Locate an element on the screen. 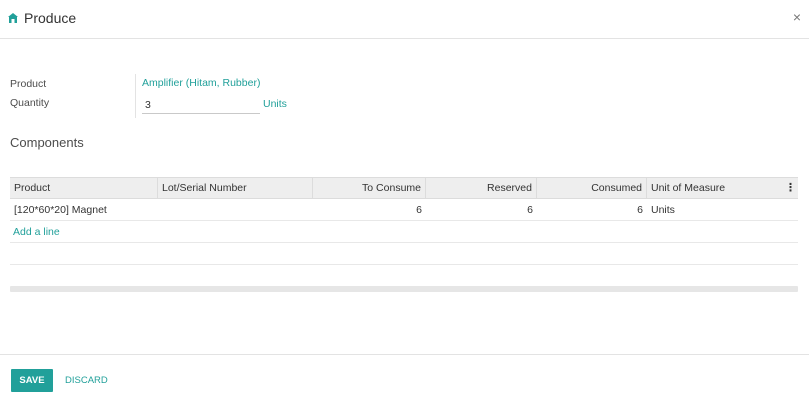 The width and height of the screenshot is (809, 407). add-line-link: Add a line is located at coordinates (36, 232).